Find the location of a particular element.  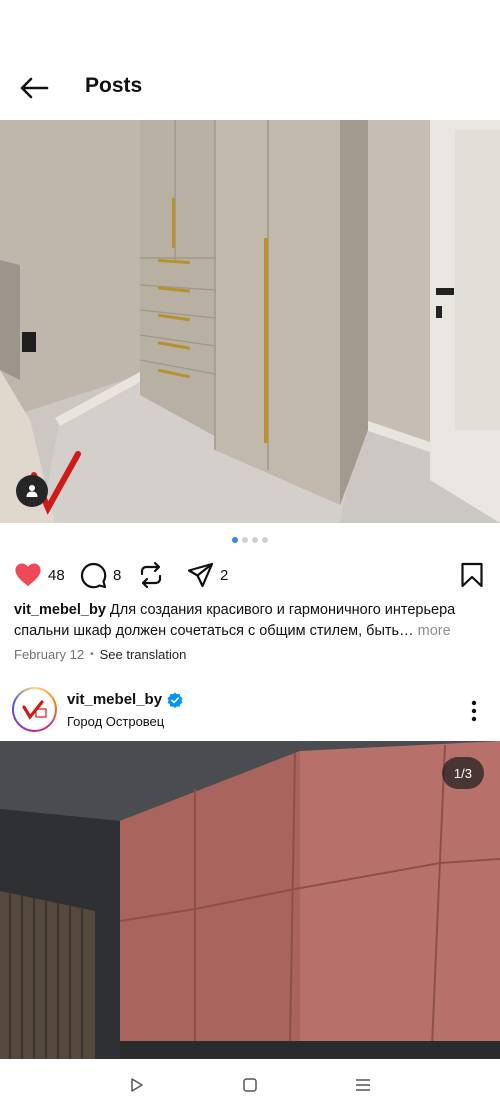

back-button is located at coordinates (34, 88).